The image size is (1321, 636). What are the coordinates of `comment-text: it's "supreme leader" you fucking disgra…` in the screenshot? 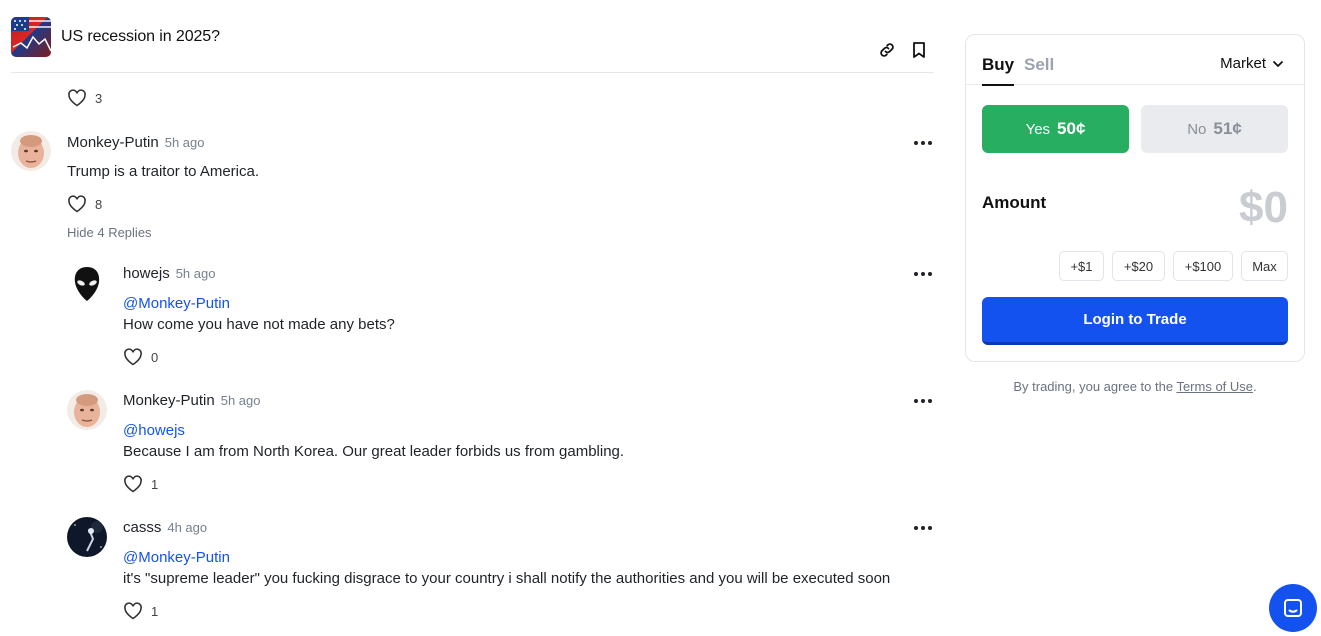 It's located at (507, 578).